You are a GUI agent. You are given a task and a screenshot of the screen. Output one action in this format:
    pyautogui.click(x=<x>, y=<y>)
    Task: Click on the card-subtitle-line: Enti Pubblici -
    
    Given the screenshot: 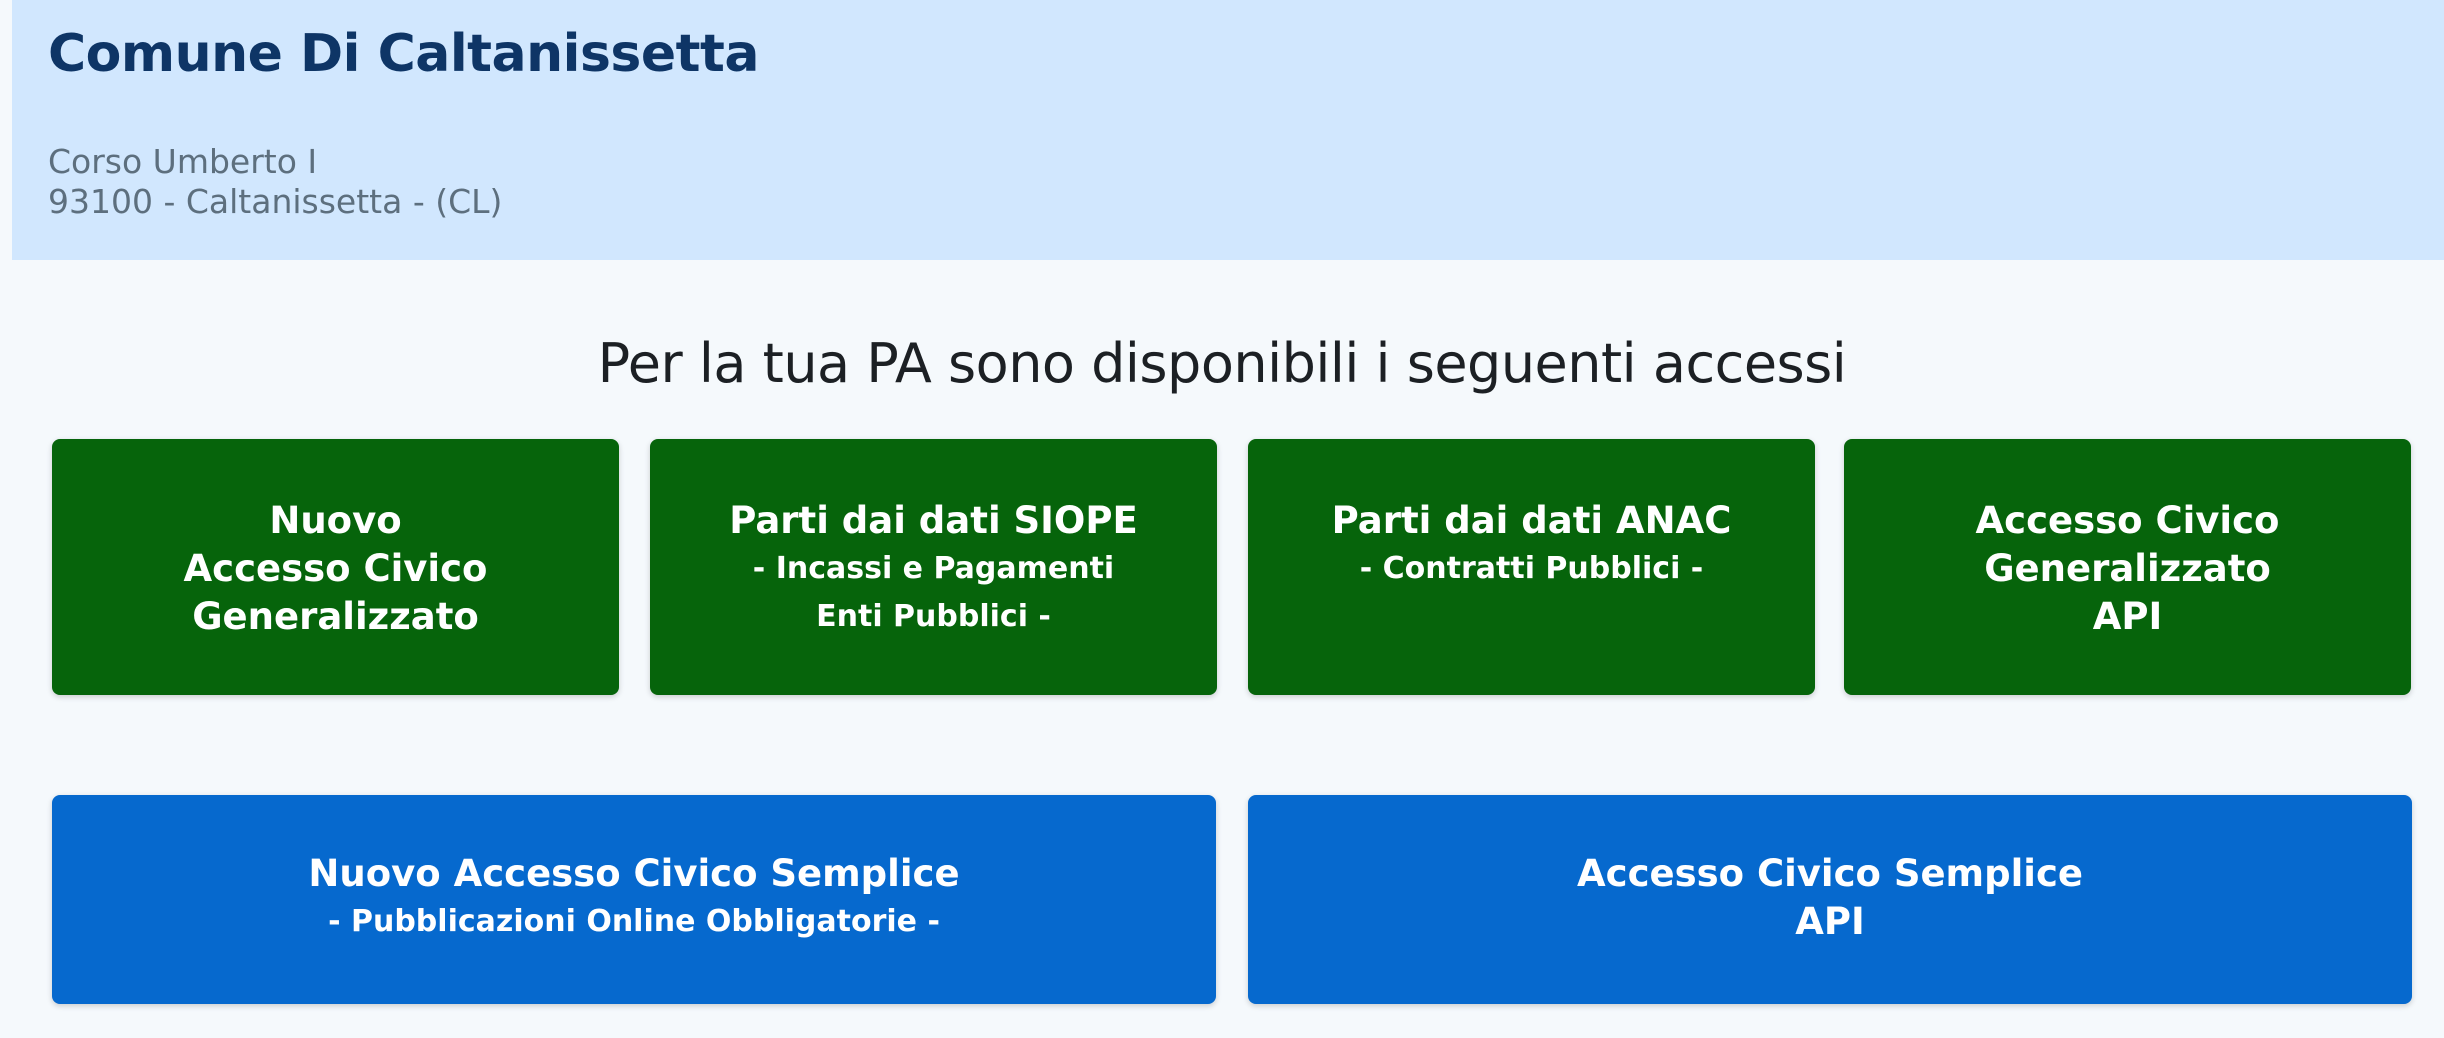 What is the action you would take?
    pyautogui.click(x=933, y=616)
    